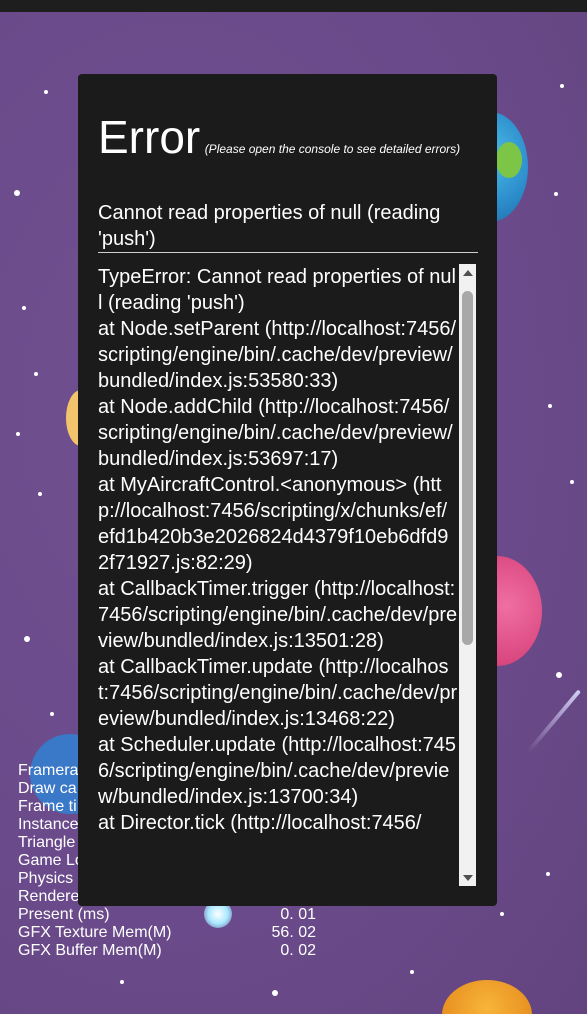  Describe the element at coordinates (467, 468) in the screenshot. I see `scrollbar-thumb` at that location.